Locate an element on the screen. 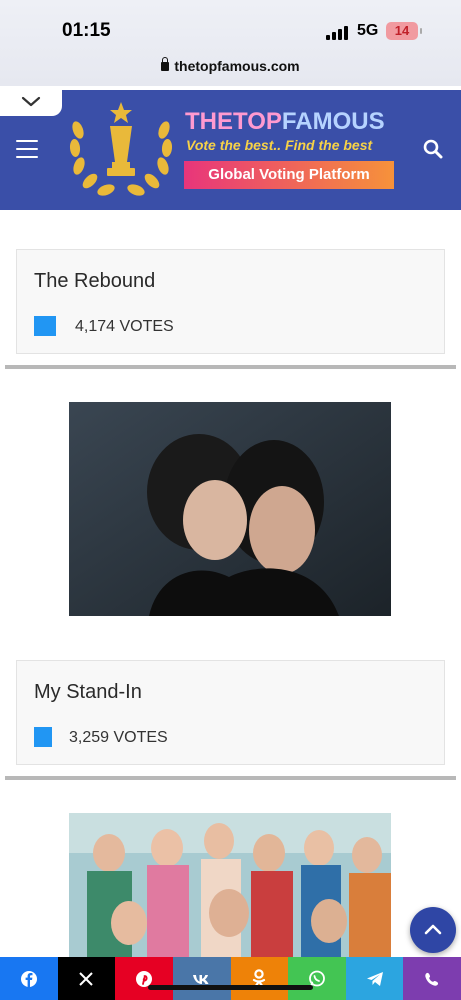  poll-entry-card: My Stand-In 3,259 VOTES is located at coordinates (230, 712).